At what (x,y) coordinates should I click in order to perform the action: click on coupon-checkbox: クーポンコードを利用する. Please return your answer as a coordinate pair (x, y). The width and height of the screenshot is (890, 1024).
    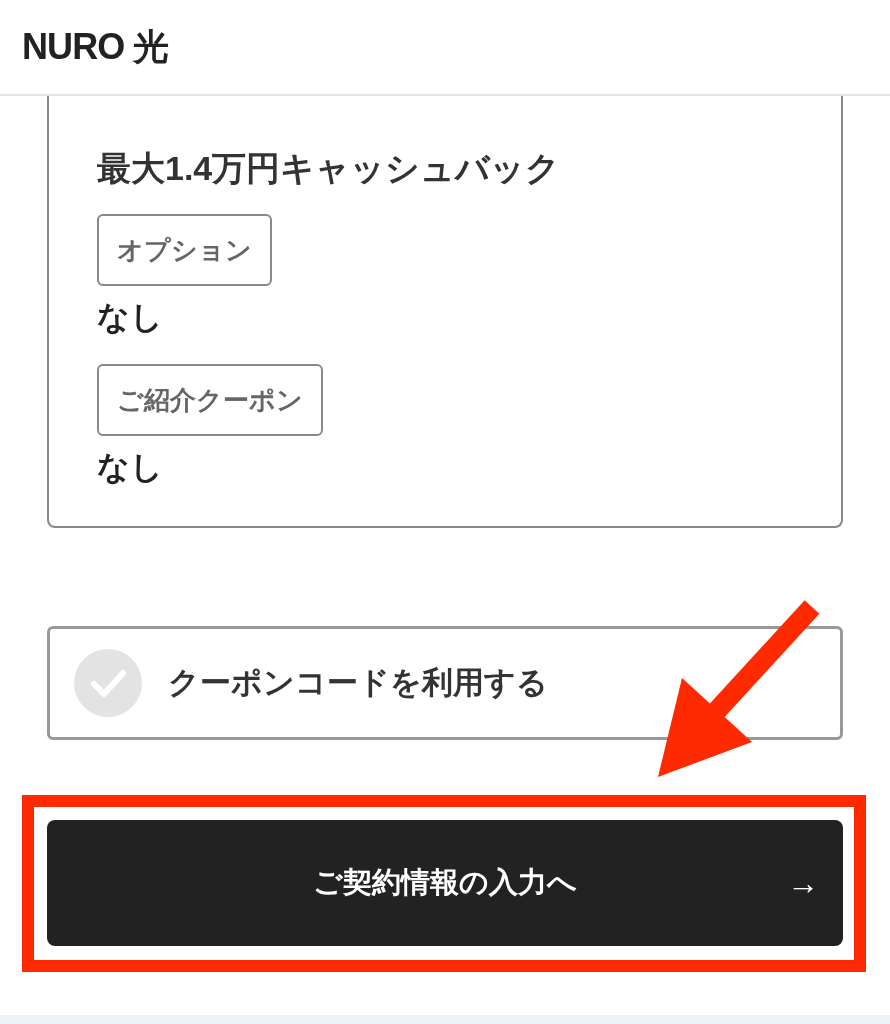
    Looking at the image, I should click on (445, 683).